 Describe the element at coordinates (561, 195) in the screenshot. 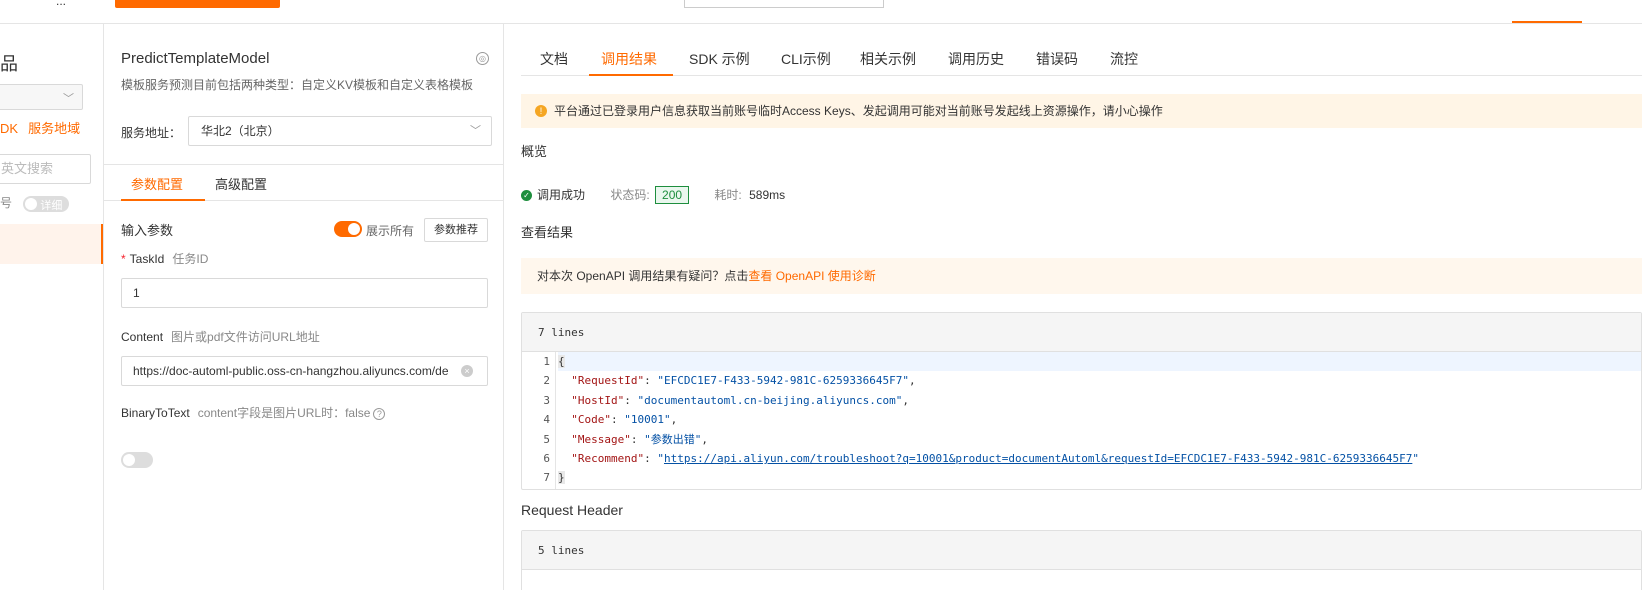

I see `call-status: 调用成功` at that location.